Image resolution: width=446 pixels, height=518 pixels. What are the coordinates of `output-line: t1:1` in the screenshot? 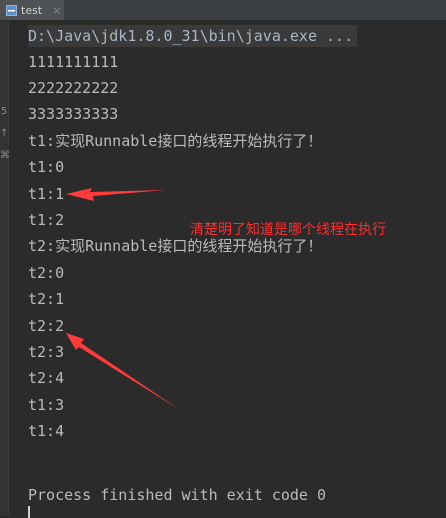 It's located at (46, 194).